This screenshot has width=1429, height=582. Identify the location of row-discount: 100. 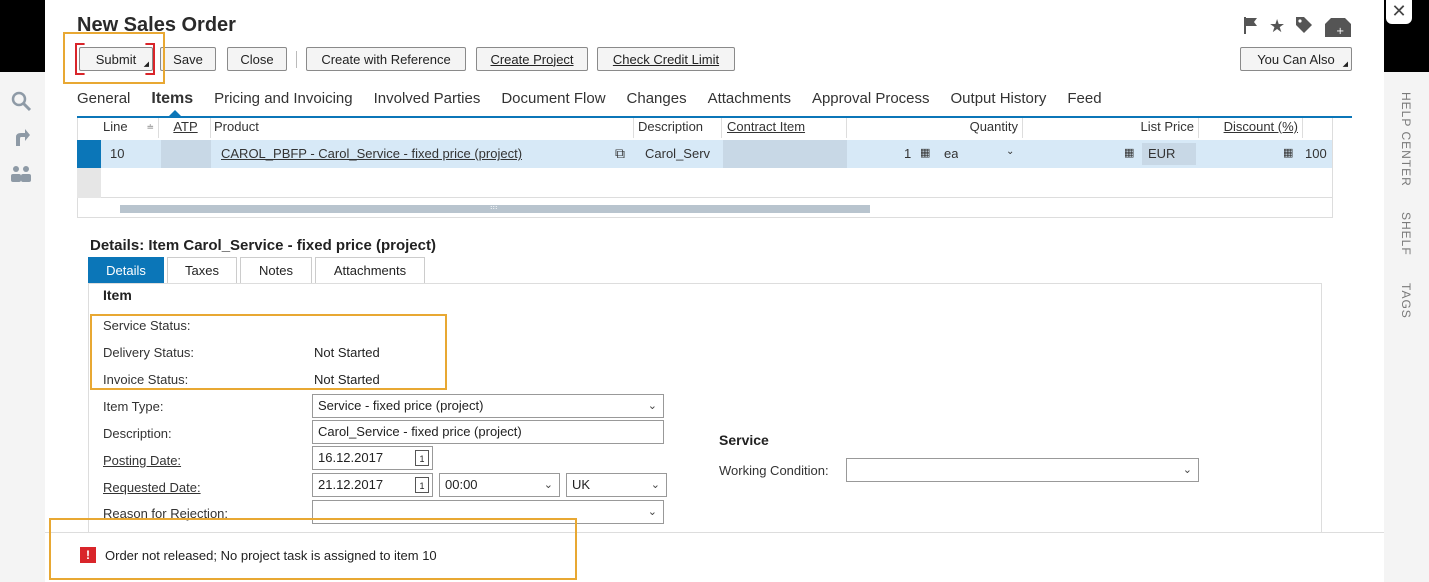
(1318, 153).